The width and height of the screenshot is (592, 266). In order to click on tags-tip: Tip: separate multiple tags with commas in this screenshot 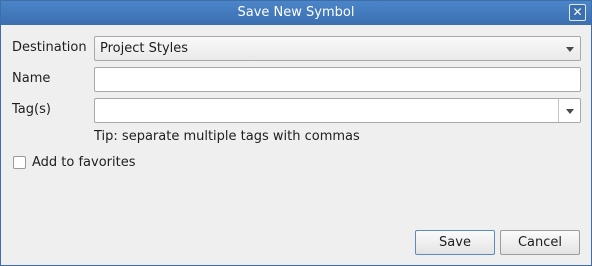, I will do `click(227, 136)`.